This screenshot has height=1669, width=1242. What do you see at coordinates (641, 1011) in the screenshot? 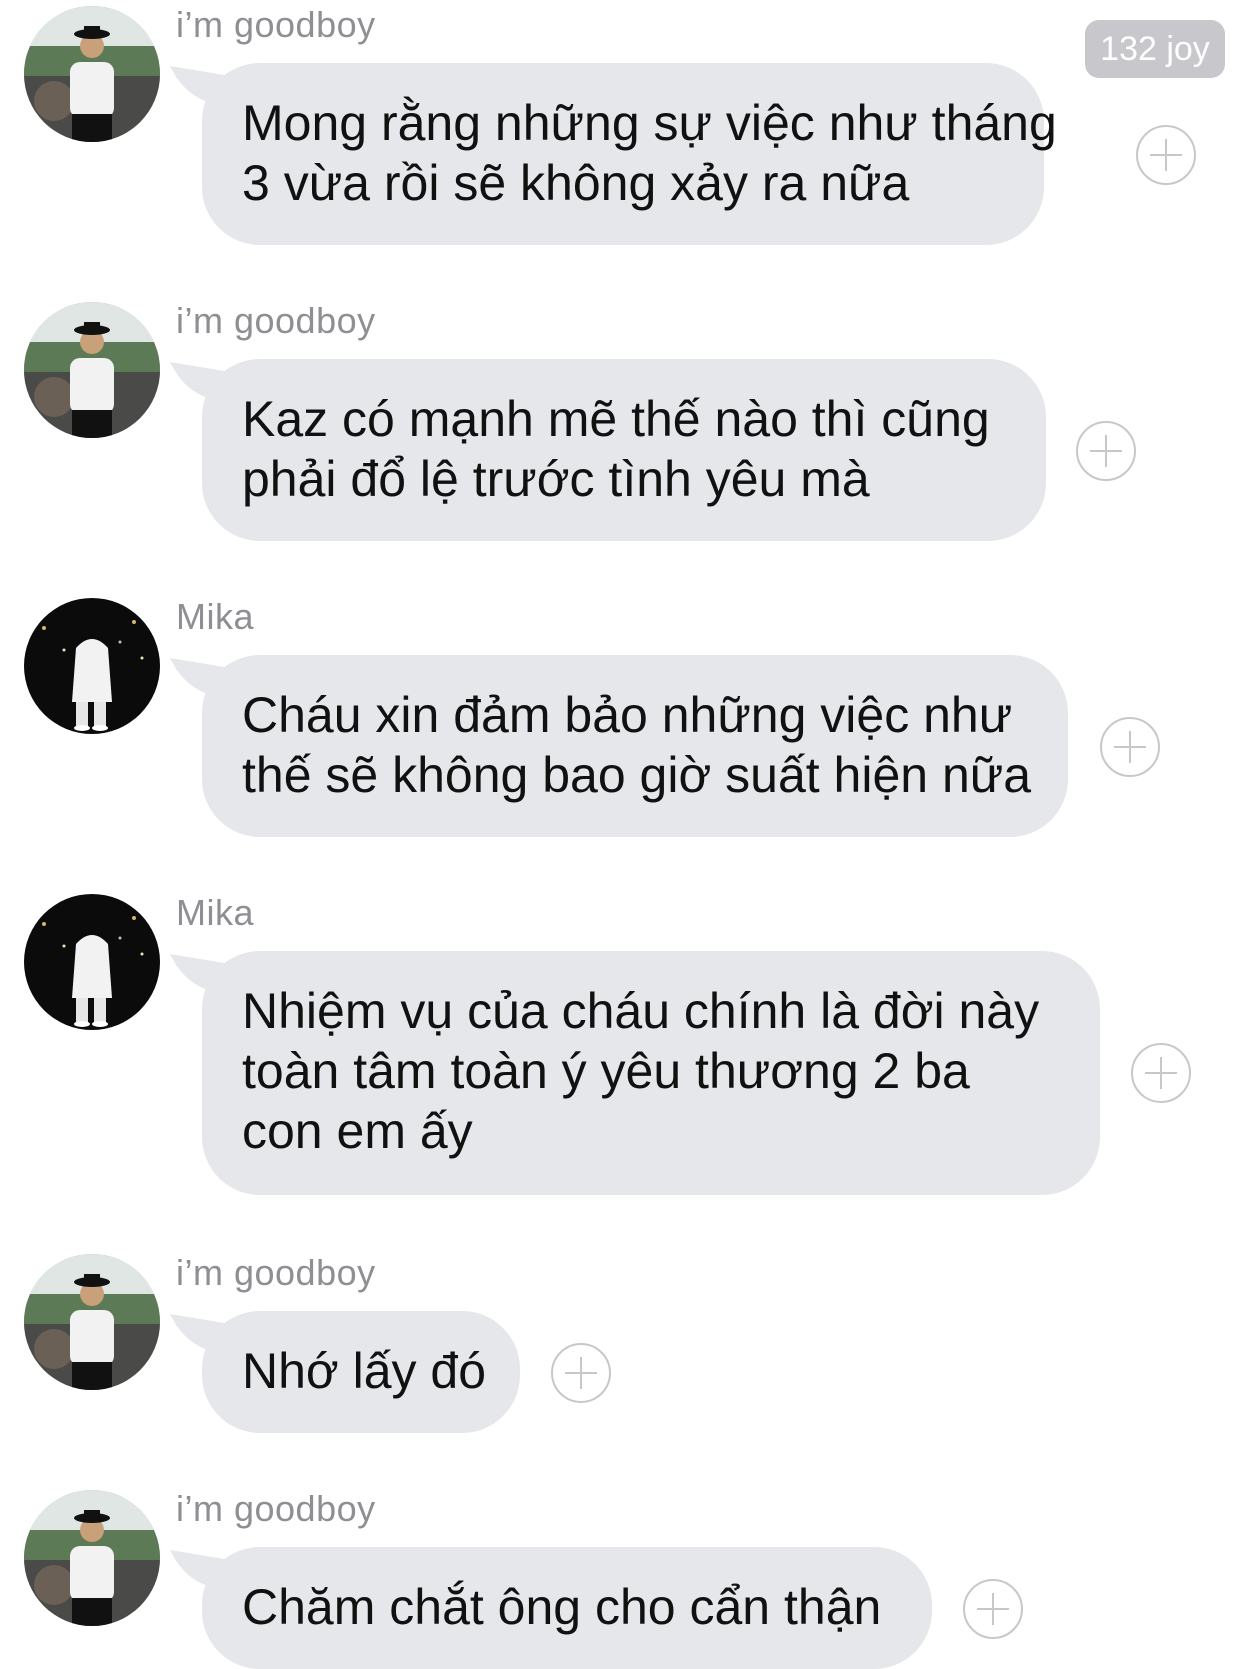
I see `message-text: Nhiệm vụ của cháu chính là đời này` at bounding box center [641, 1011].